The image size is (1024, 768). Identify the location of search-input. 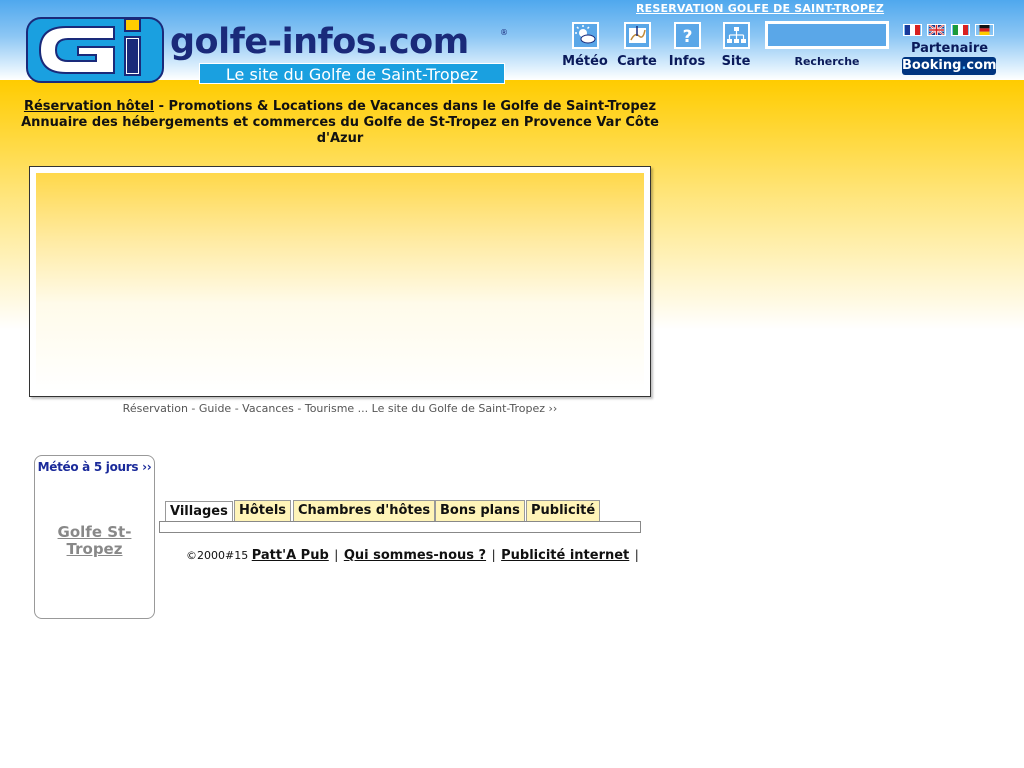
(827, 35).